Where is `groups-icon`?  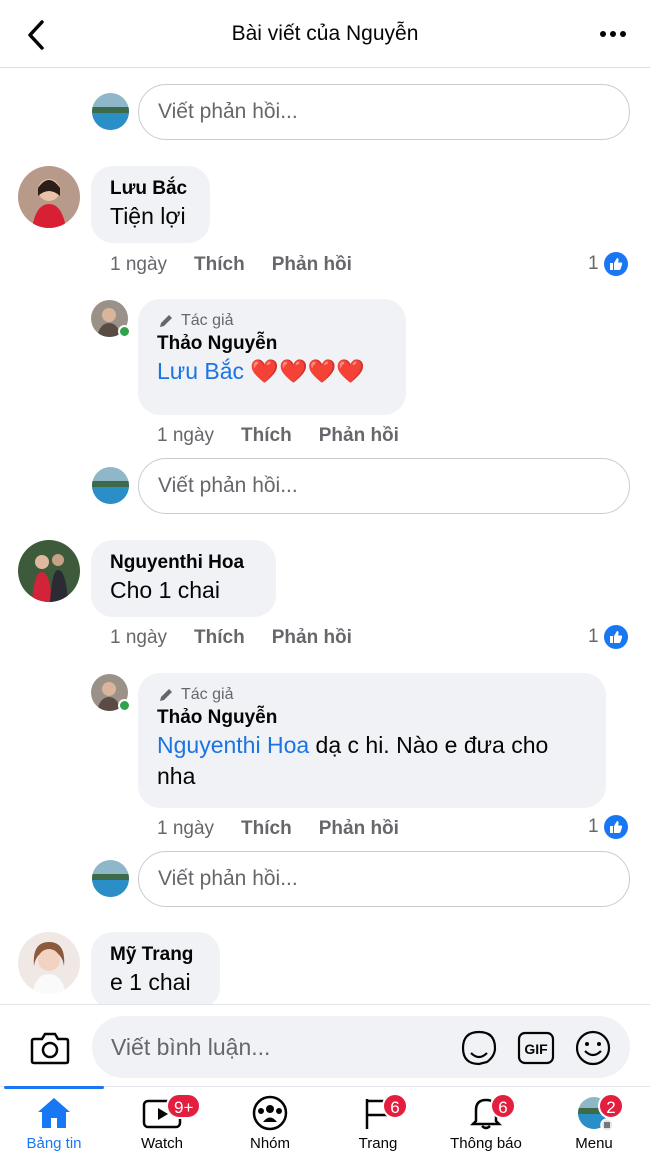 groups-icon is located at coordinates (270, 1113).